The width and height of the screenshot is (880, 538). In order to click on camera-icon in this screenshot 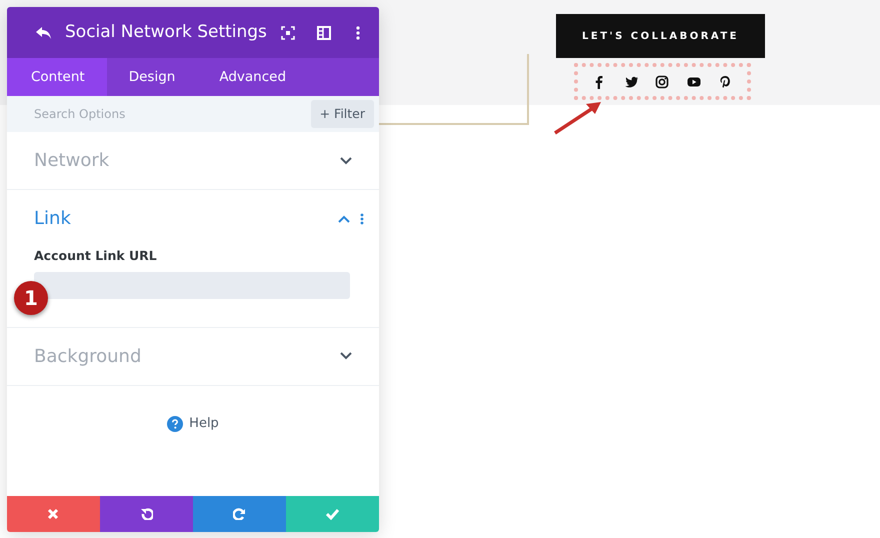, I will do `click(662, 81)`.